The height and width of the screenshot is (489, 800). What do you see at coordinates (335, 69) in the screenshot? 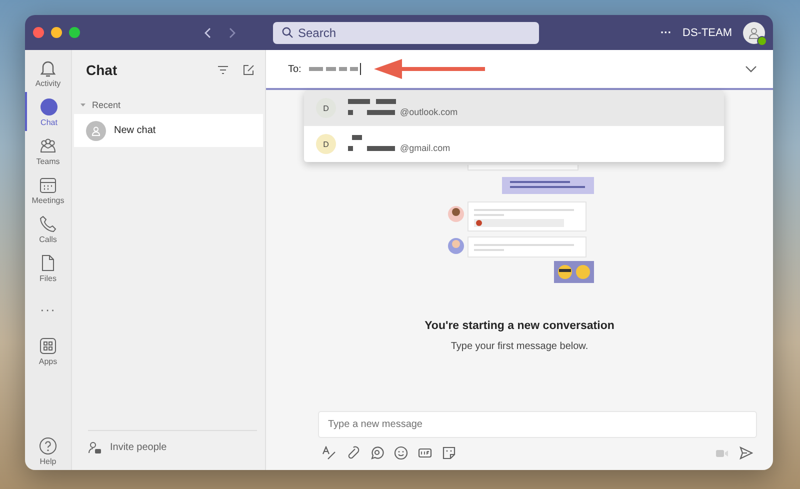
I see `redacted-recipient-field` at bounding box center [335, 69].